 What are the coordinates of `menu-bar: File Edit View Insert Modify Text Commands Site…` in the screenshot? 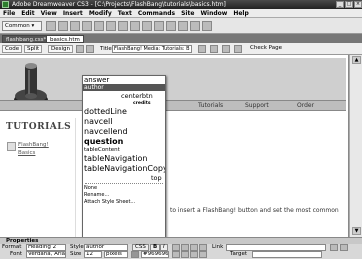 It's located at (181, 13).